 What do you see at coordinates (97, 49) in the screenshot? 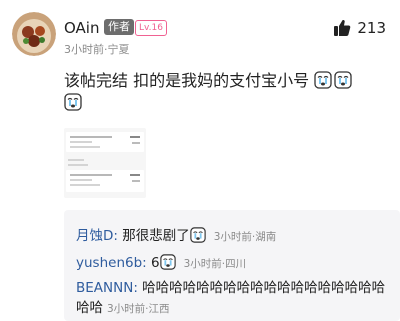
I see `post-meta: 3小时前·宁夏` at bounding box center [97, 49].